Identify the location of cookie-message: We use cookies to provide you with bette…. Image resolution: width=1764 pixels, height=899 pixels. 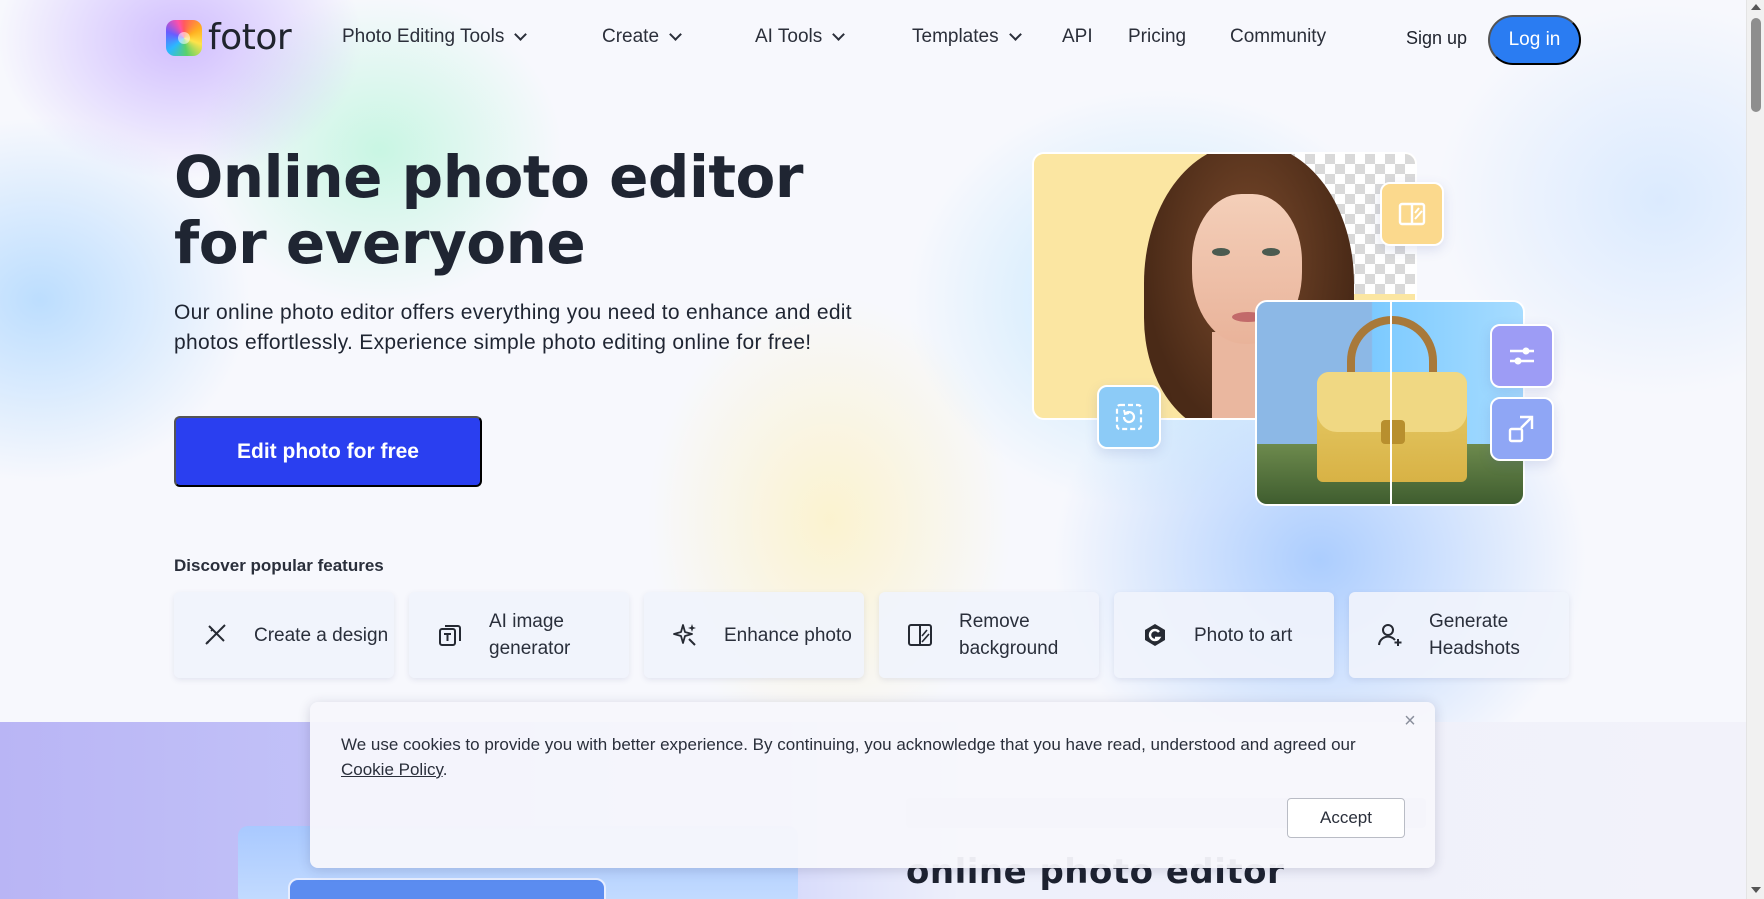
(861, 757).